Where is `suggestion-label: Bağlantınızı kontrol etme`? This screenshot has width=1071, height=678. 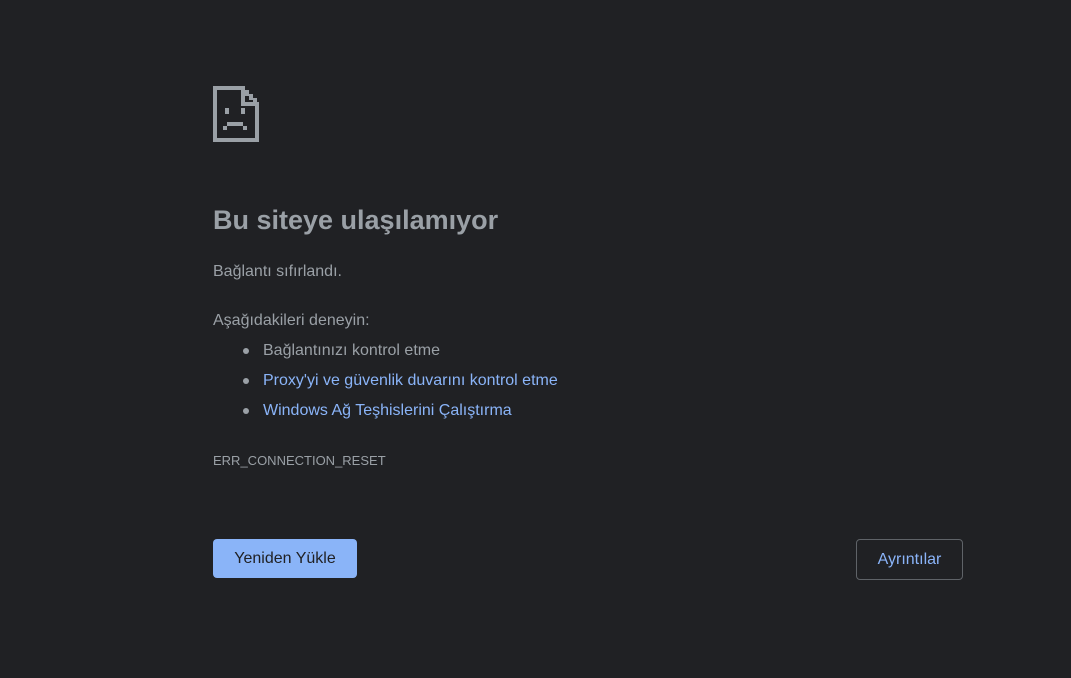 suggestion-label: Bağlantınızı kontrol etme is located at coordinates (351, 350).